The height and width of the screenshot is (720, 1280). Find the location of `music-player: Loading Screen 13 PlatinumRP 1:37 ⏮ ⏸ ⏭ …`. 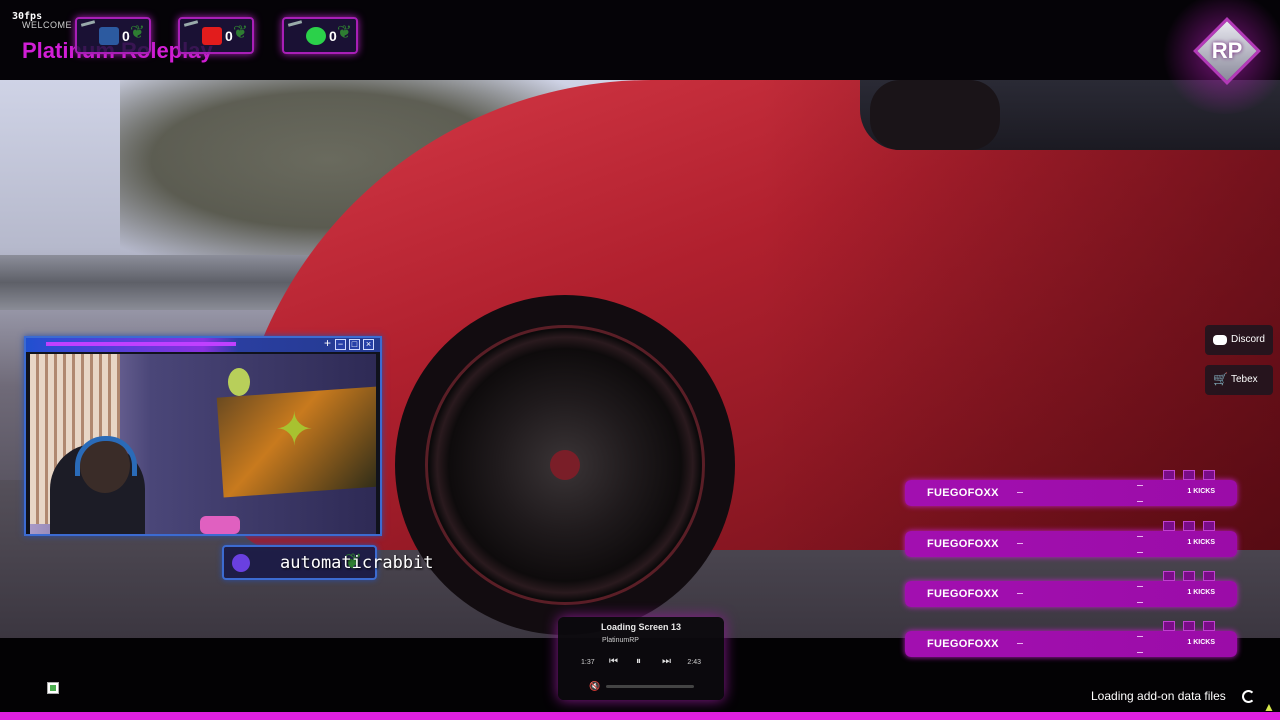

music-player: Loading Screen 13 PlatinumRP 1:37 ⏮ ⏸ ⏭ … is located at coordinates (641, 658).